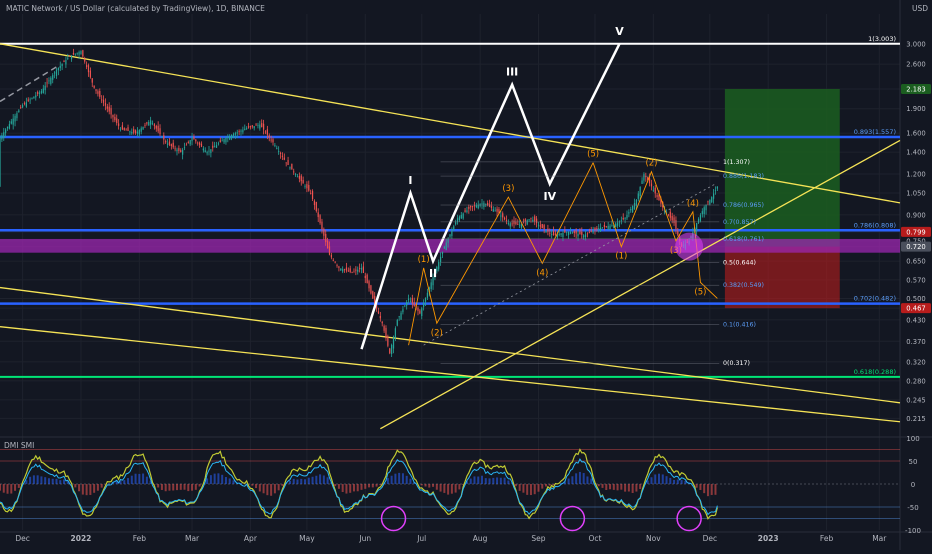 This screenshot has height=554, width=932. Describe the element at coordinates (653, 538) in the screenshot. I see `time-axis-tick: Nov` at that location.